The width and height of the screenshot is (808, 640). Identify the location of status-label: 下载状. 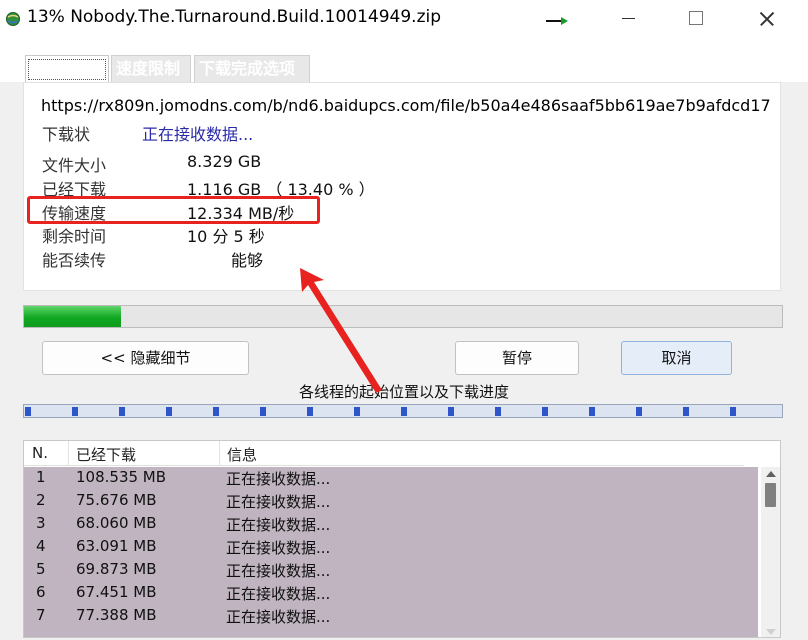
(66, 134).